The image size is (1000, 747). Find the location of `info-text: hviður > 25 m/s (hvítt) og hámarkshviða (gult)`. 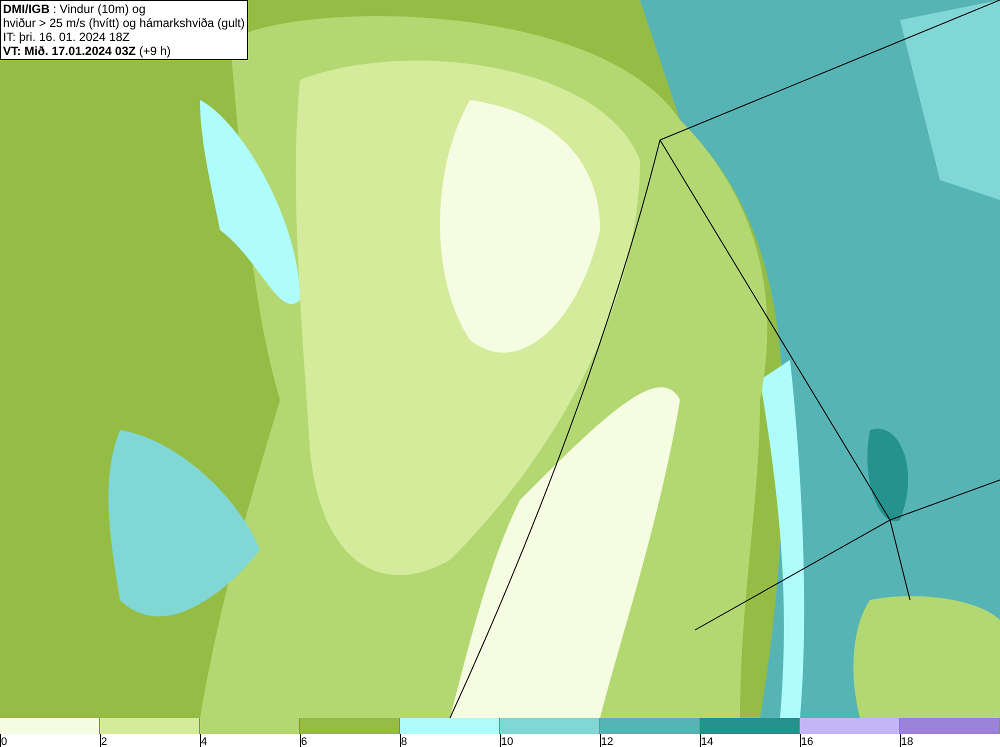

info-text: hviður > 25 m/s (hvítt) og hámarkshviða (gult) is located at coordinates (124, 23).